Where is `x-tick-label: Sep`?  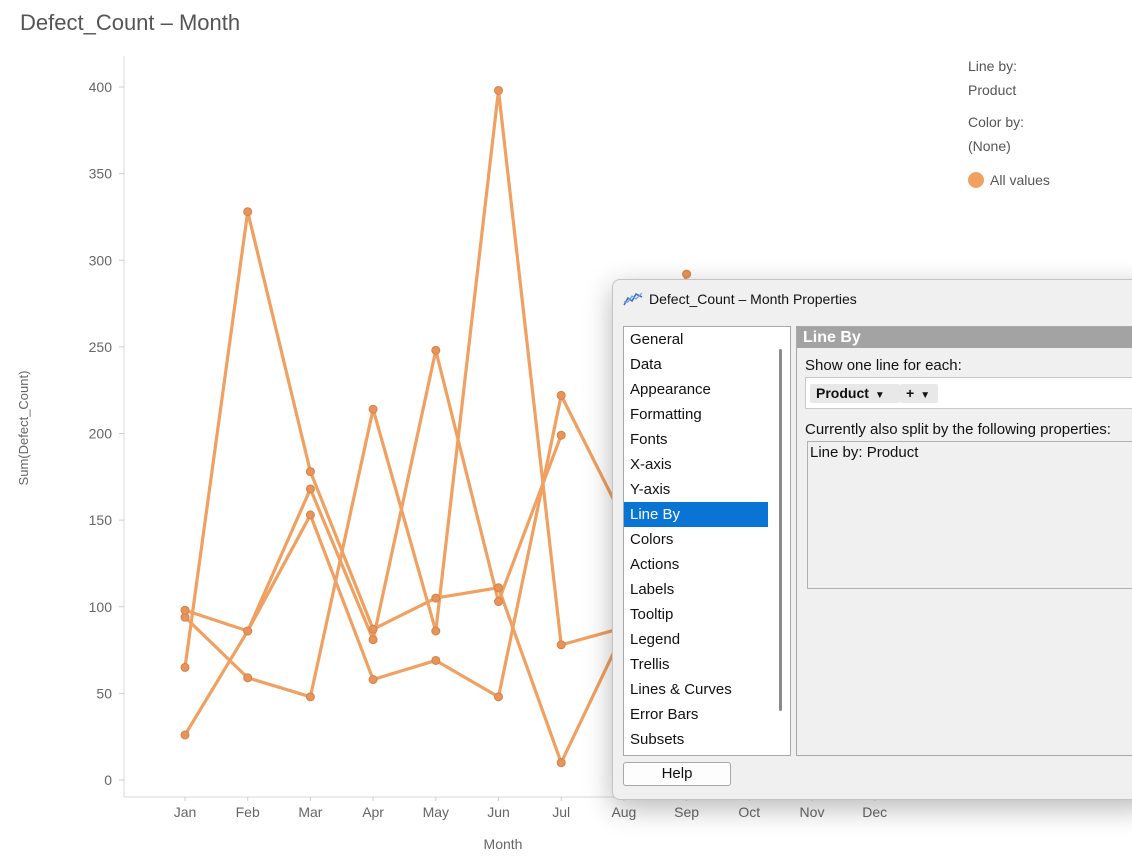 x-tick-label: Sep is located at coordinates (686, 812).